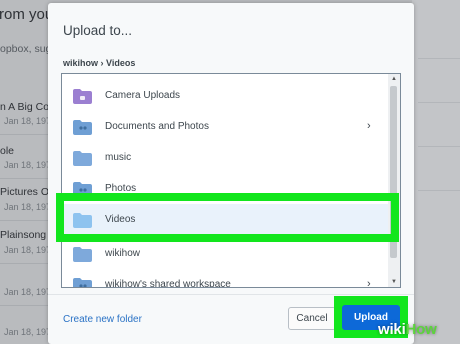 The width and height of the screenshot is (460, 344). I want to click on watermark-how: How, so click(421, 329).